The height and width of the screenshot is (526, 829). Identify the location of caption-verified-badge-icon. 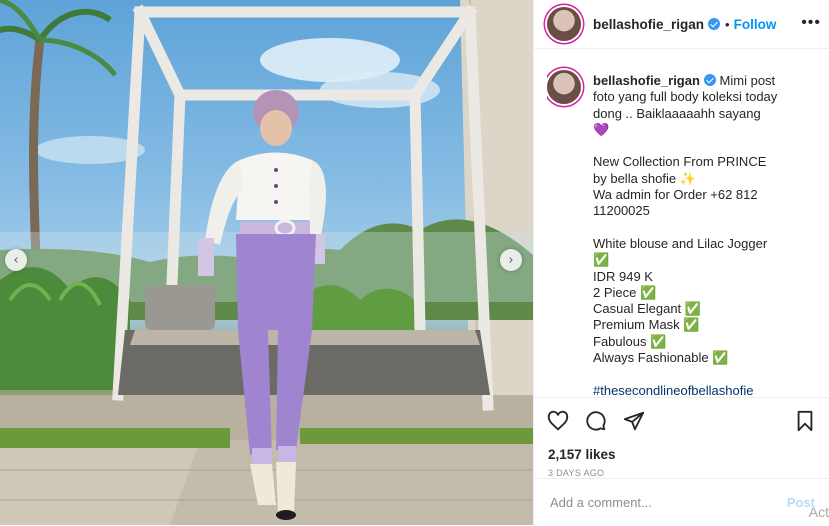
(709, 80).